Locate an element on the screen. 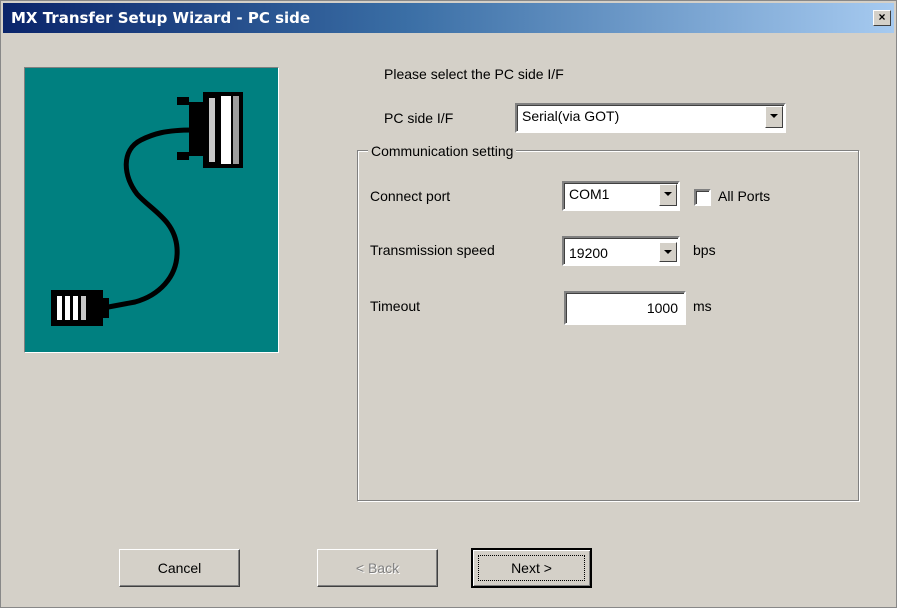  back-button: < Back is located at coordinates (377, 568).